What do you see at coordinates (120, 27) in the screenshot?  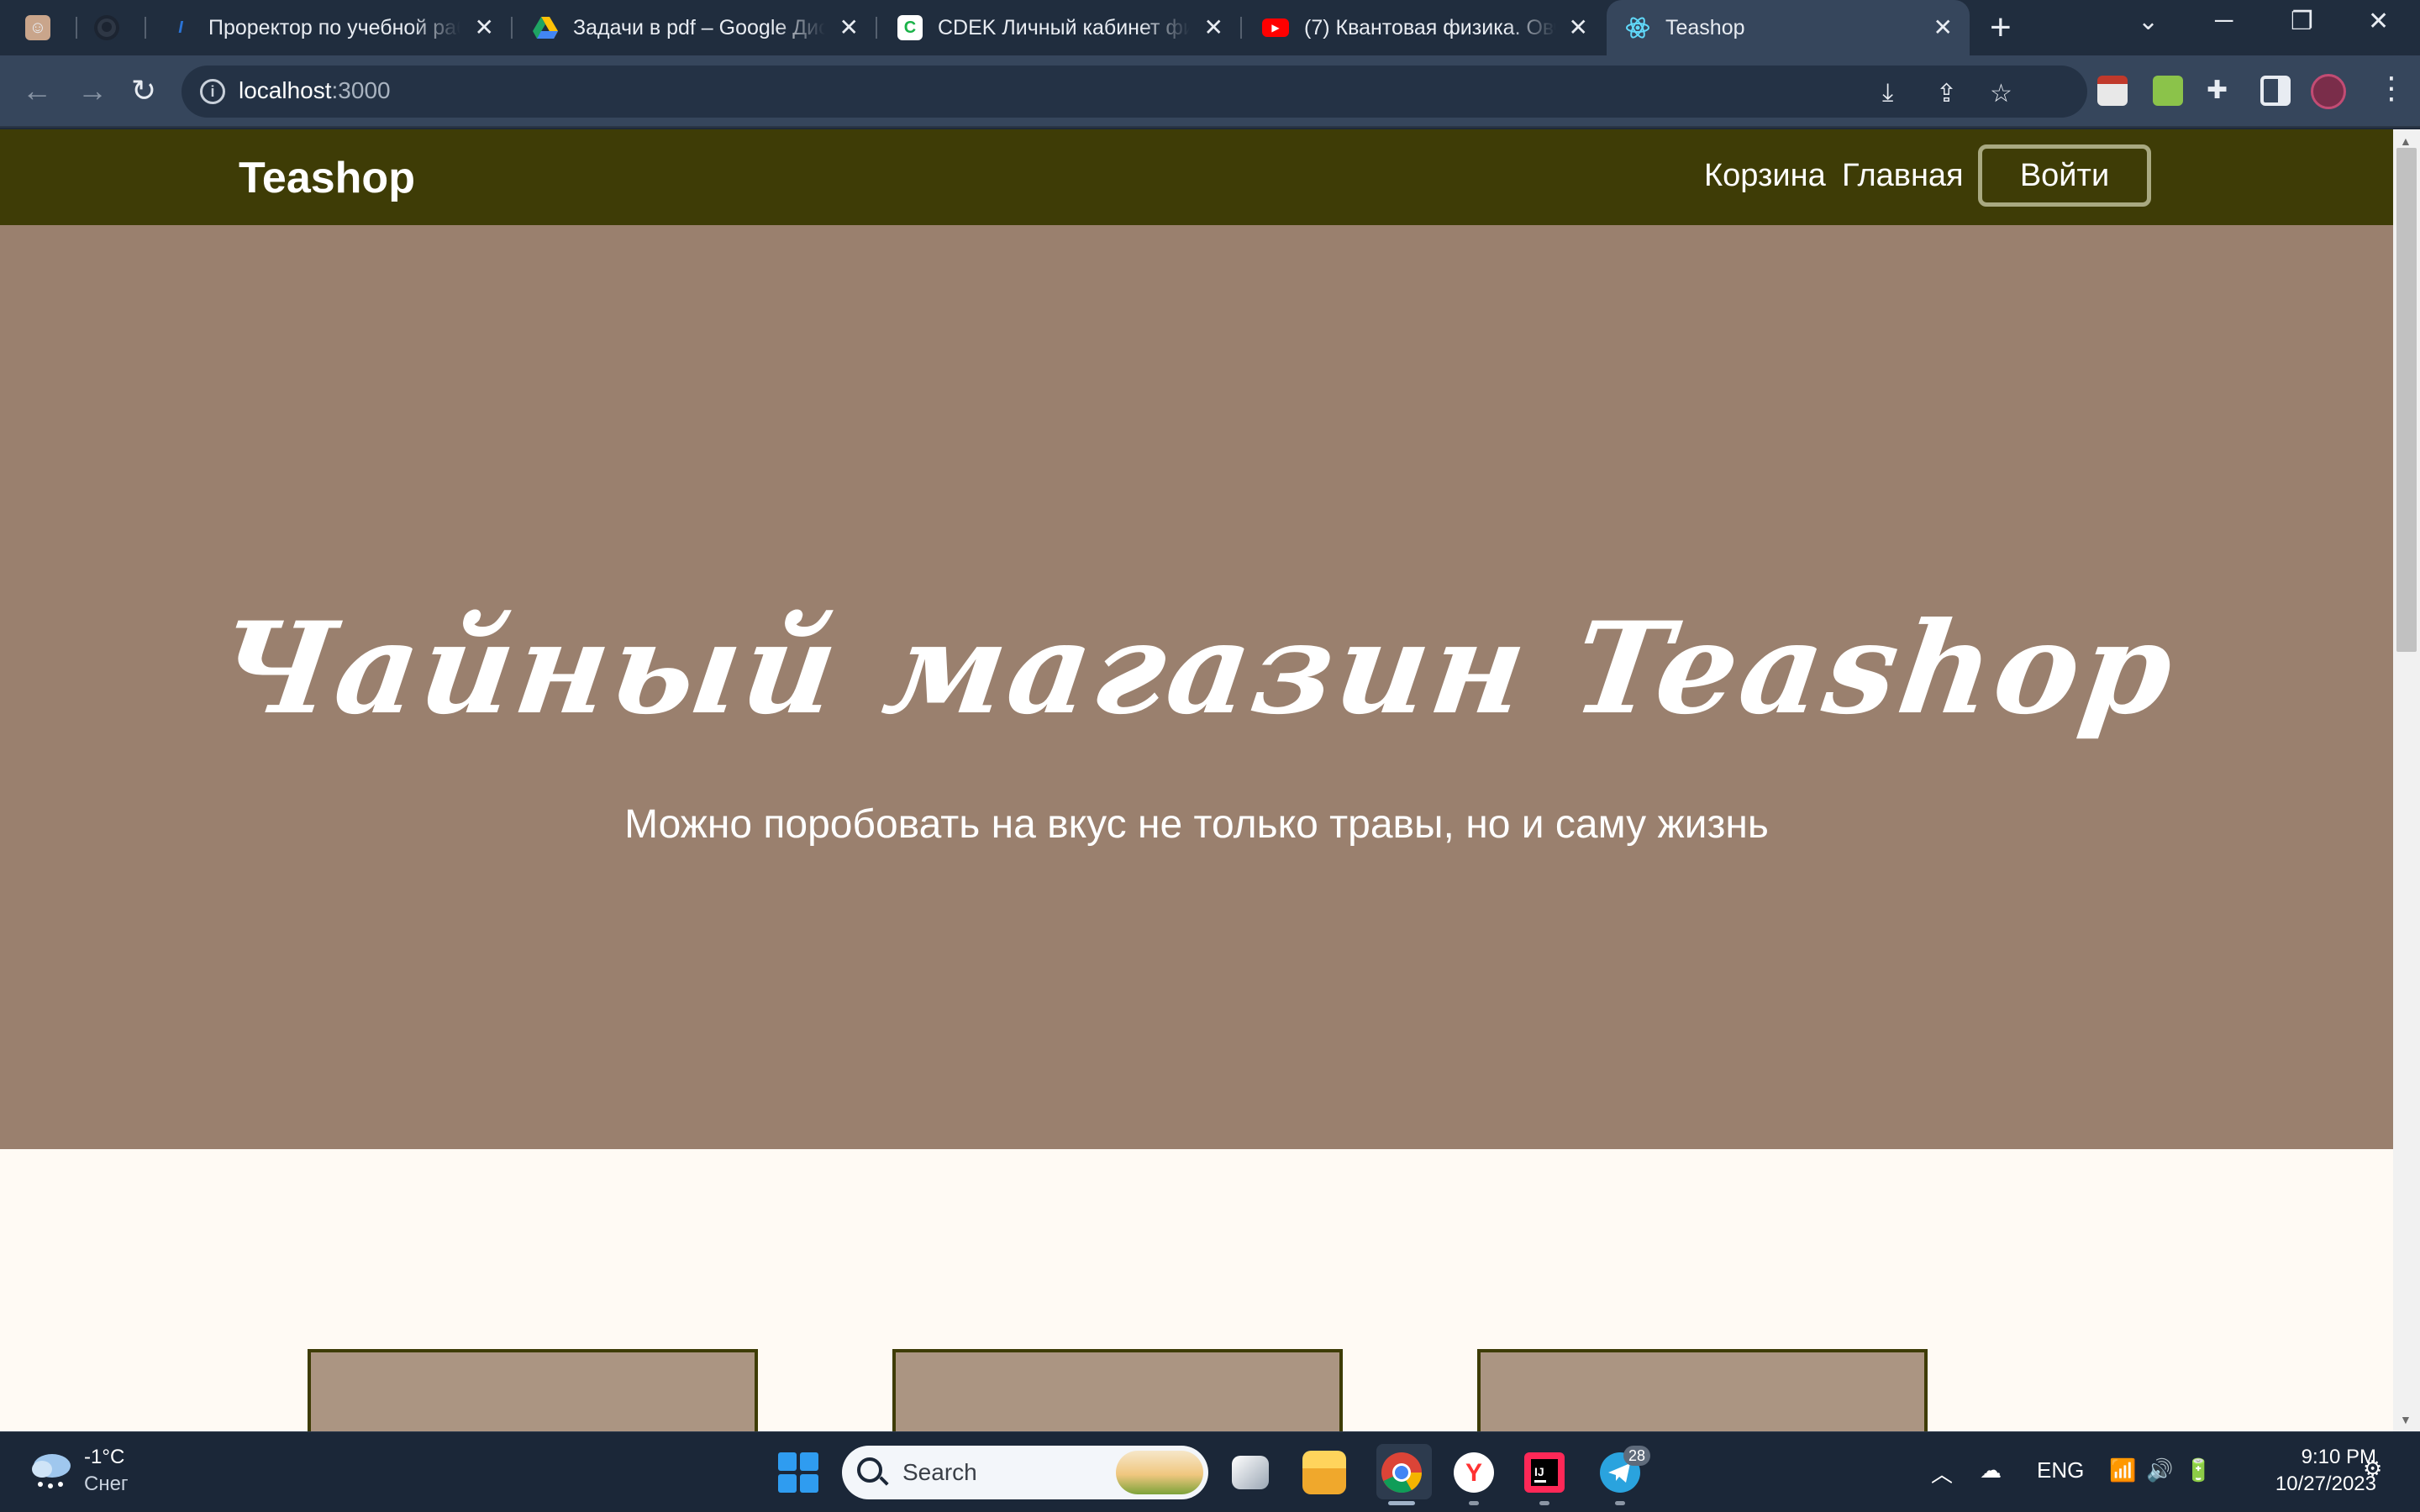 I see `tab-pinned-github` at bounding box center [120, 27].